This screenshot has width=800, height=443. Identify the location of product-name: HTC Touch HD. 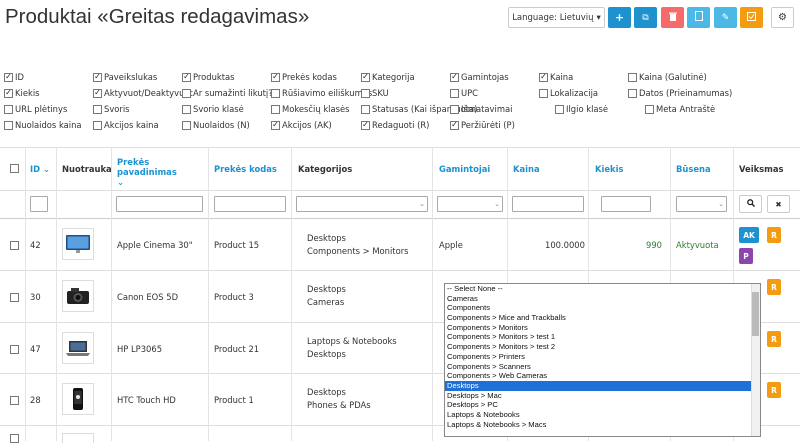
(146, 400).